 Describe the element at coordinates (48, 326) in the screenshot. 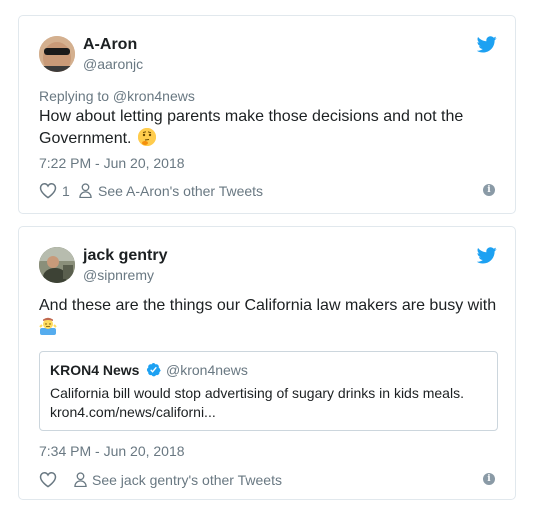

I see `man-shrugging-icon` at that location.